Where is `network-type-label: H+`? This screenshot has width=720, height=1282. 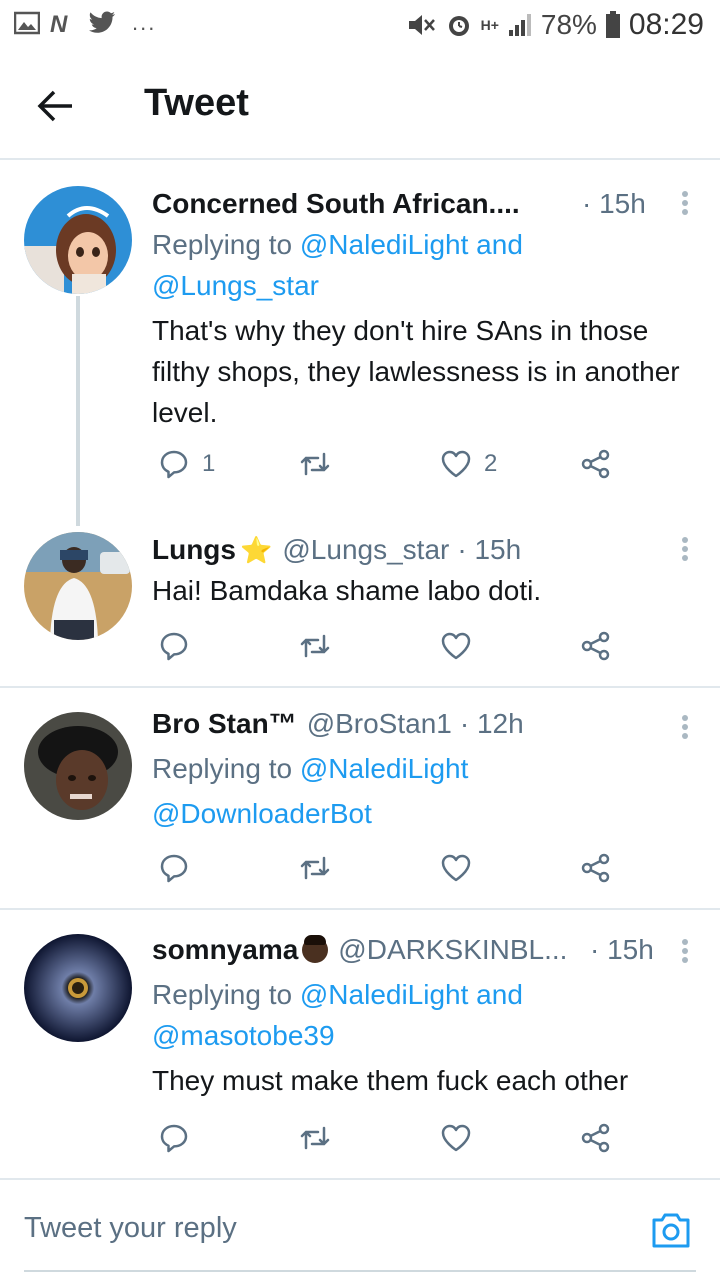
network-type-label: H+ is located at coordinates (489, 25).